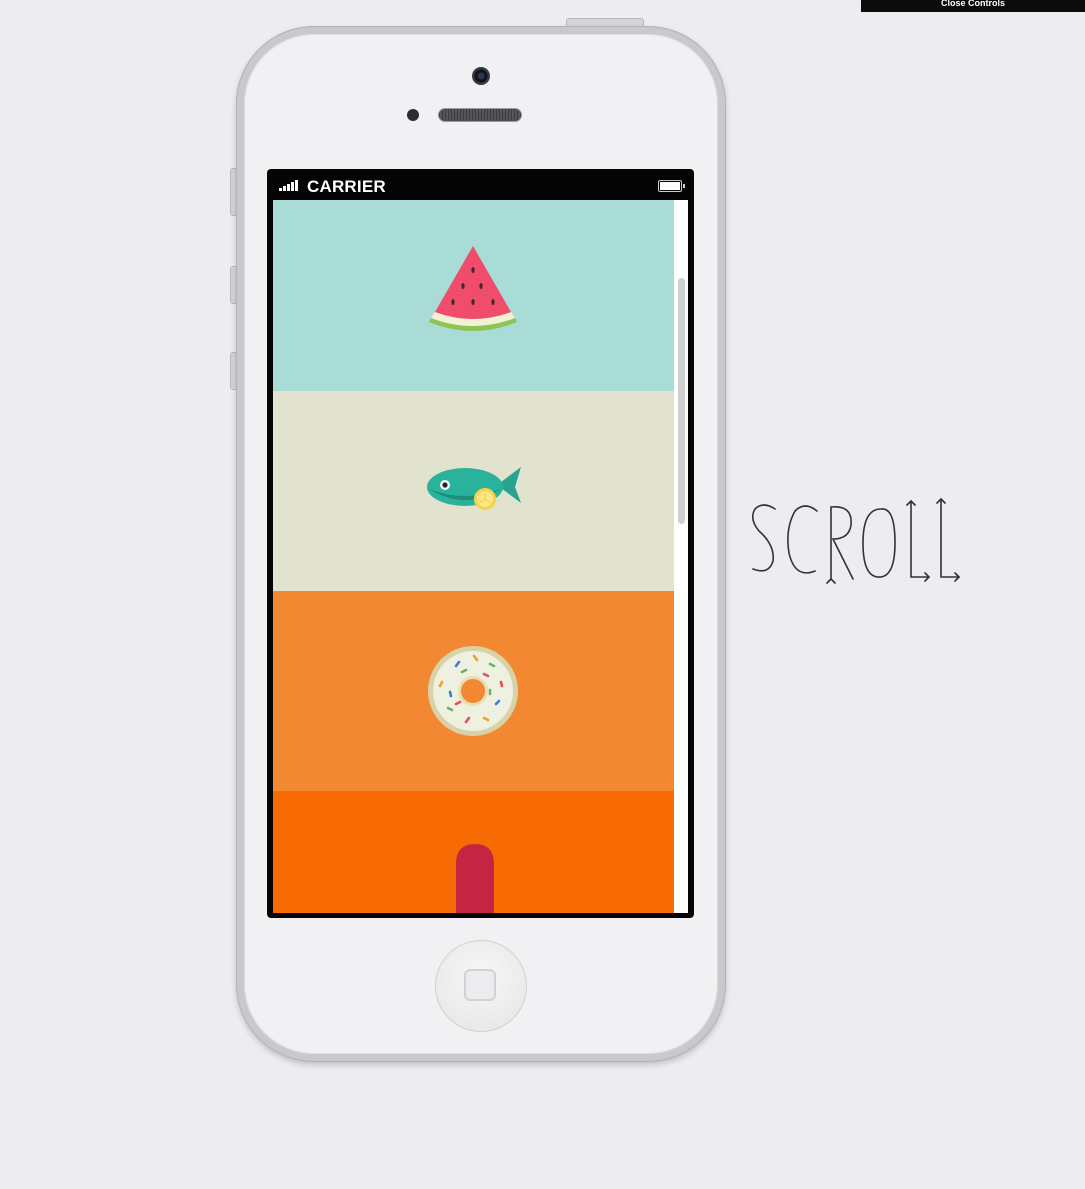  What do you see at coordinates (346, 186) in the screenshot?
I see `carrier-label: CARRIER` at bounding box center [346, 186].